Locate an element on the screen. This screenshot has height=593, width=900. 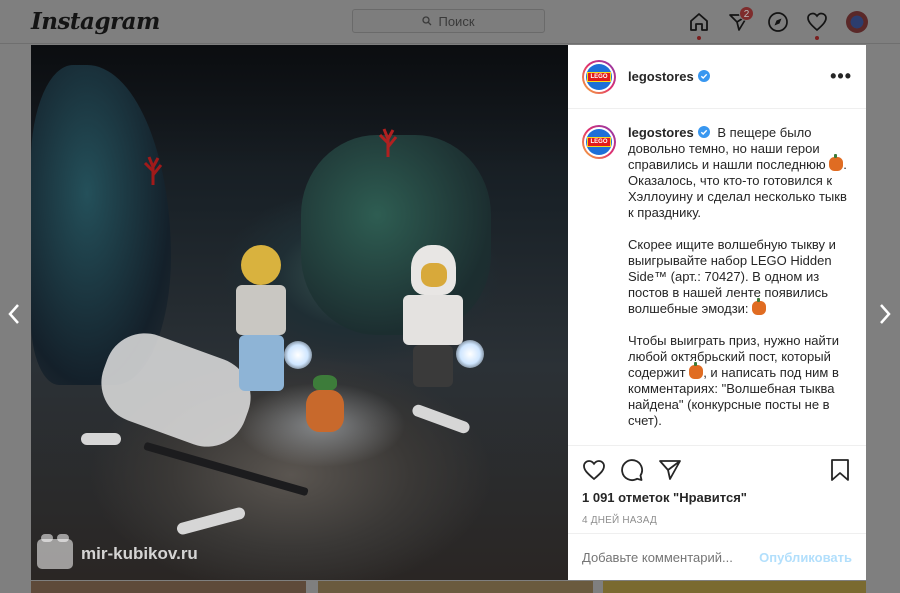
boy-minifig-legs is located at coordinates (433, 366).